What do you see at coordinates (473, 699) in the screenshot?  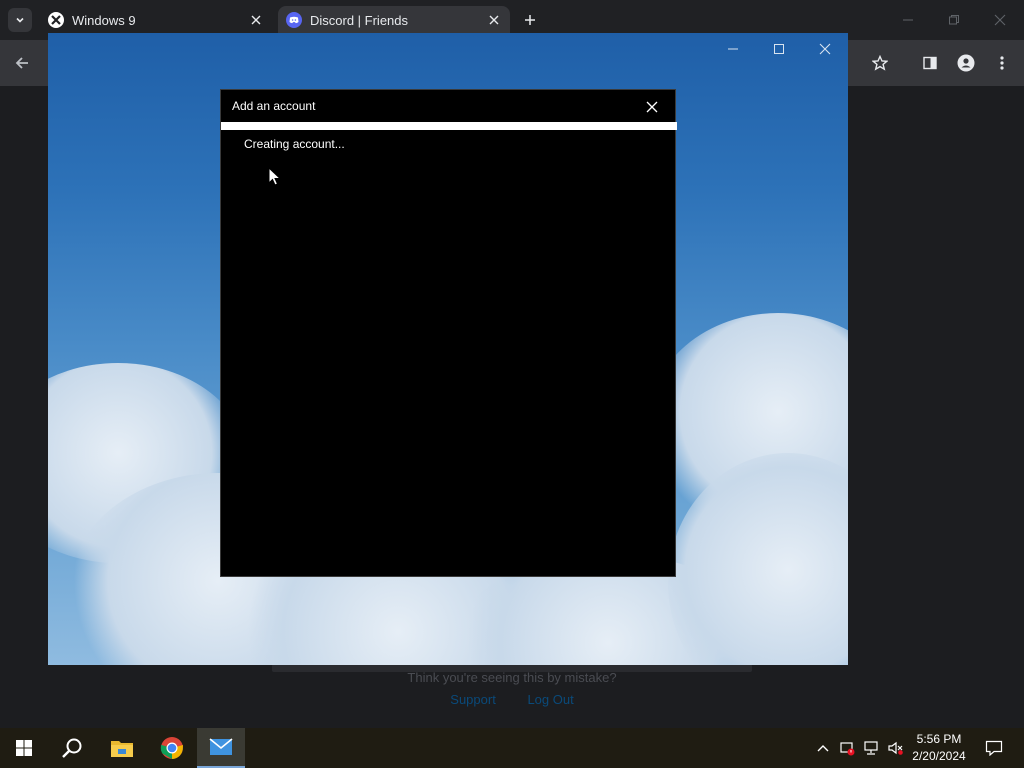 I see `support-link: Support` at bounding box center [473, 699].